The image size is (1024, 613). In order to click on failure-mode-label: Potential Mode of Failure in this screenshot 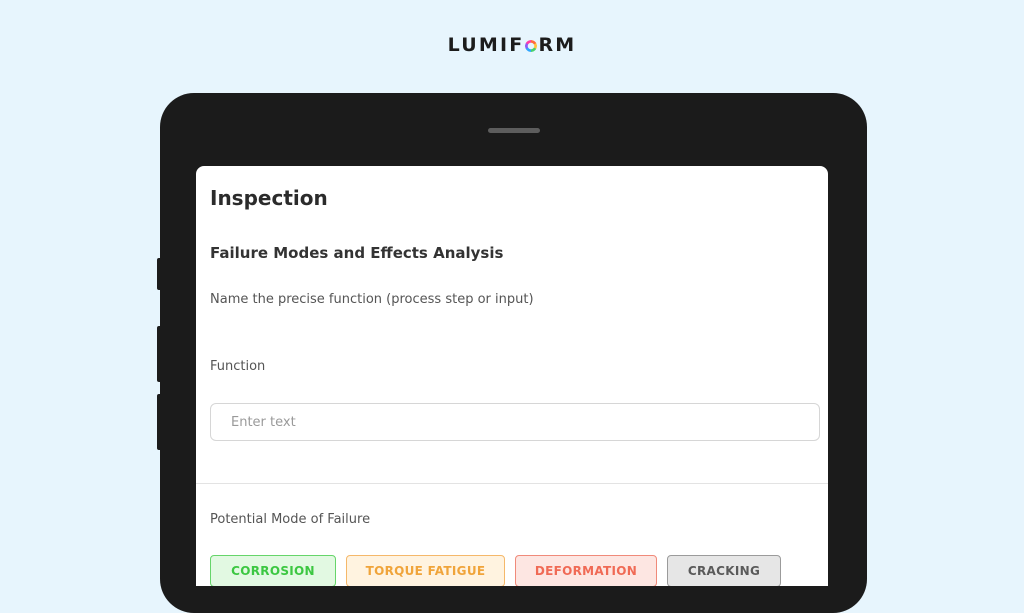, I will do `click(290, 519)`.